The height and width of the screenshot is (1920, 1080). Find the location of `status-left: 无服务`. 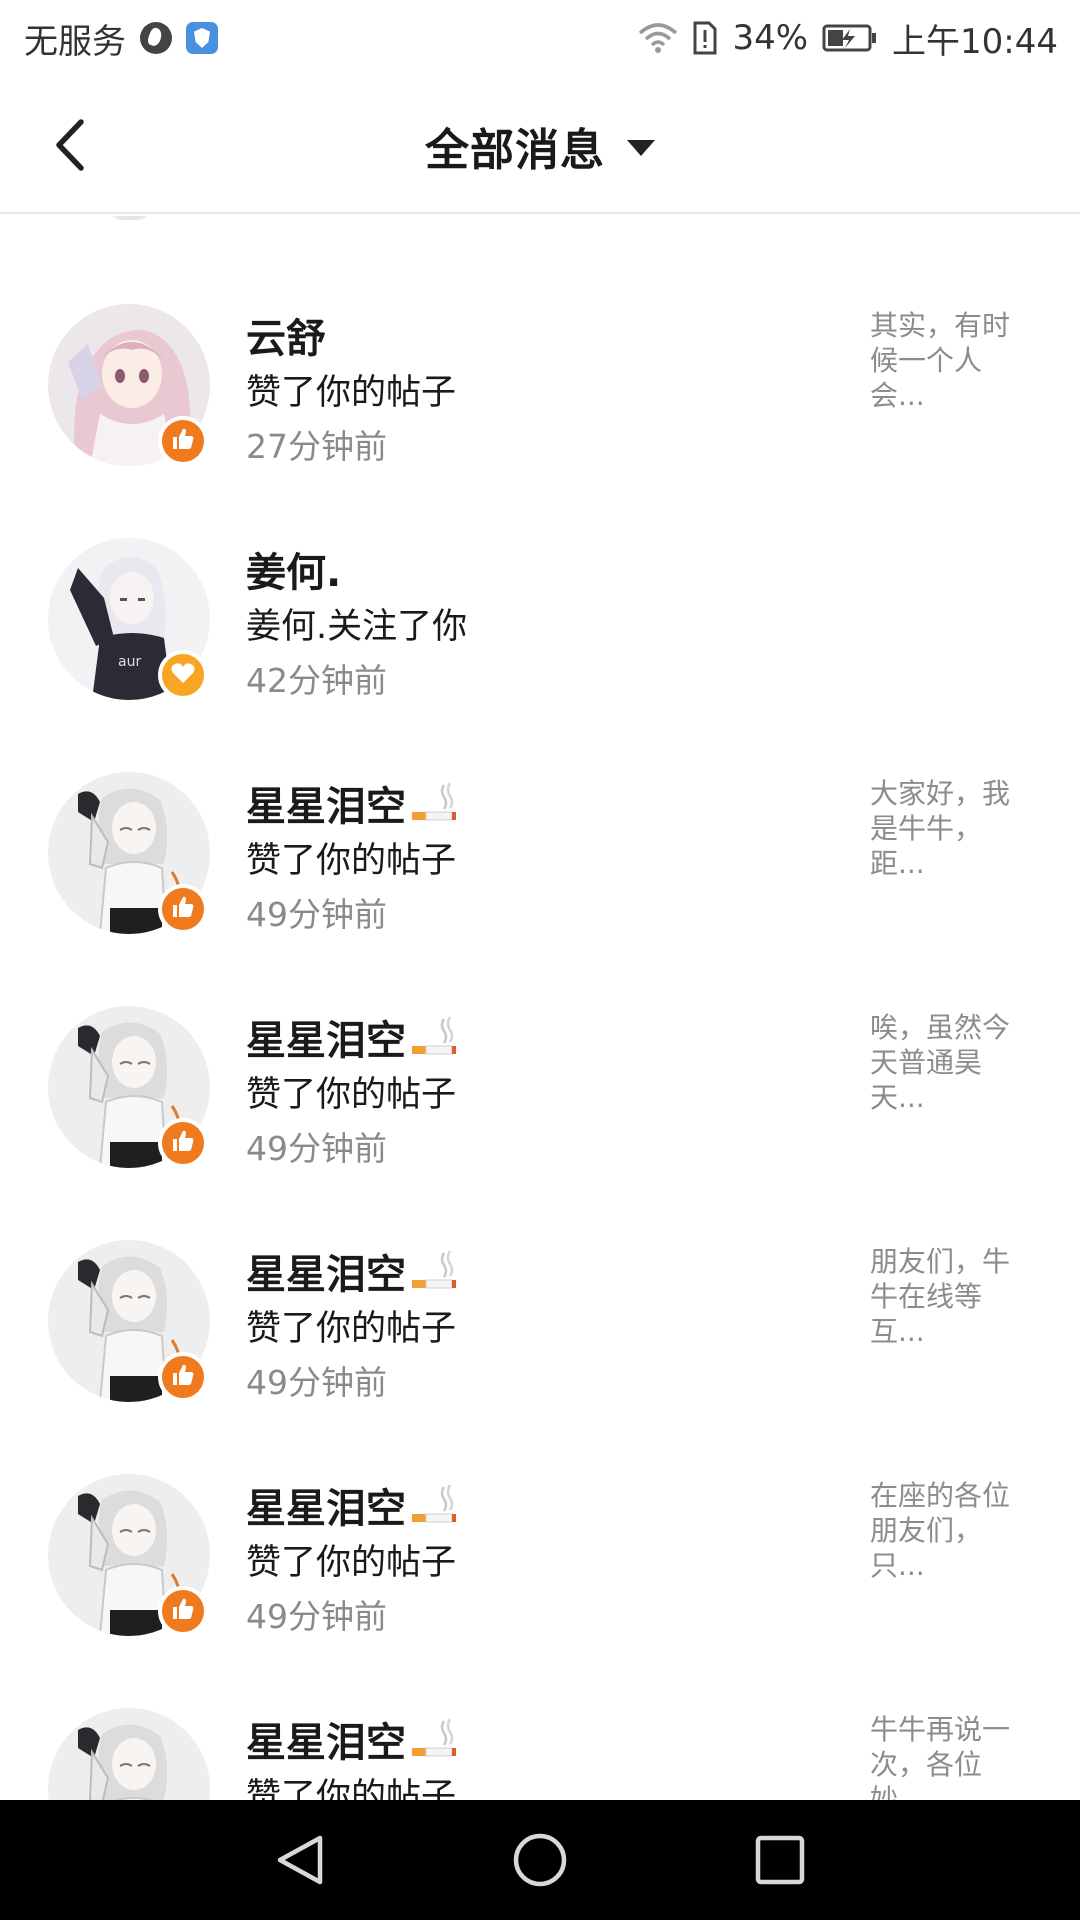

status-left: 无服务 is located at coordinates (121, 38).